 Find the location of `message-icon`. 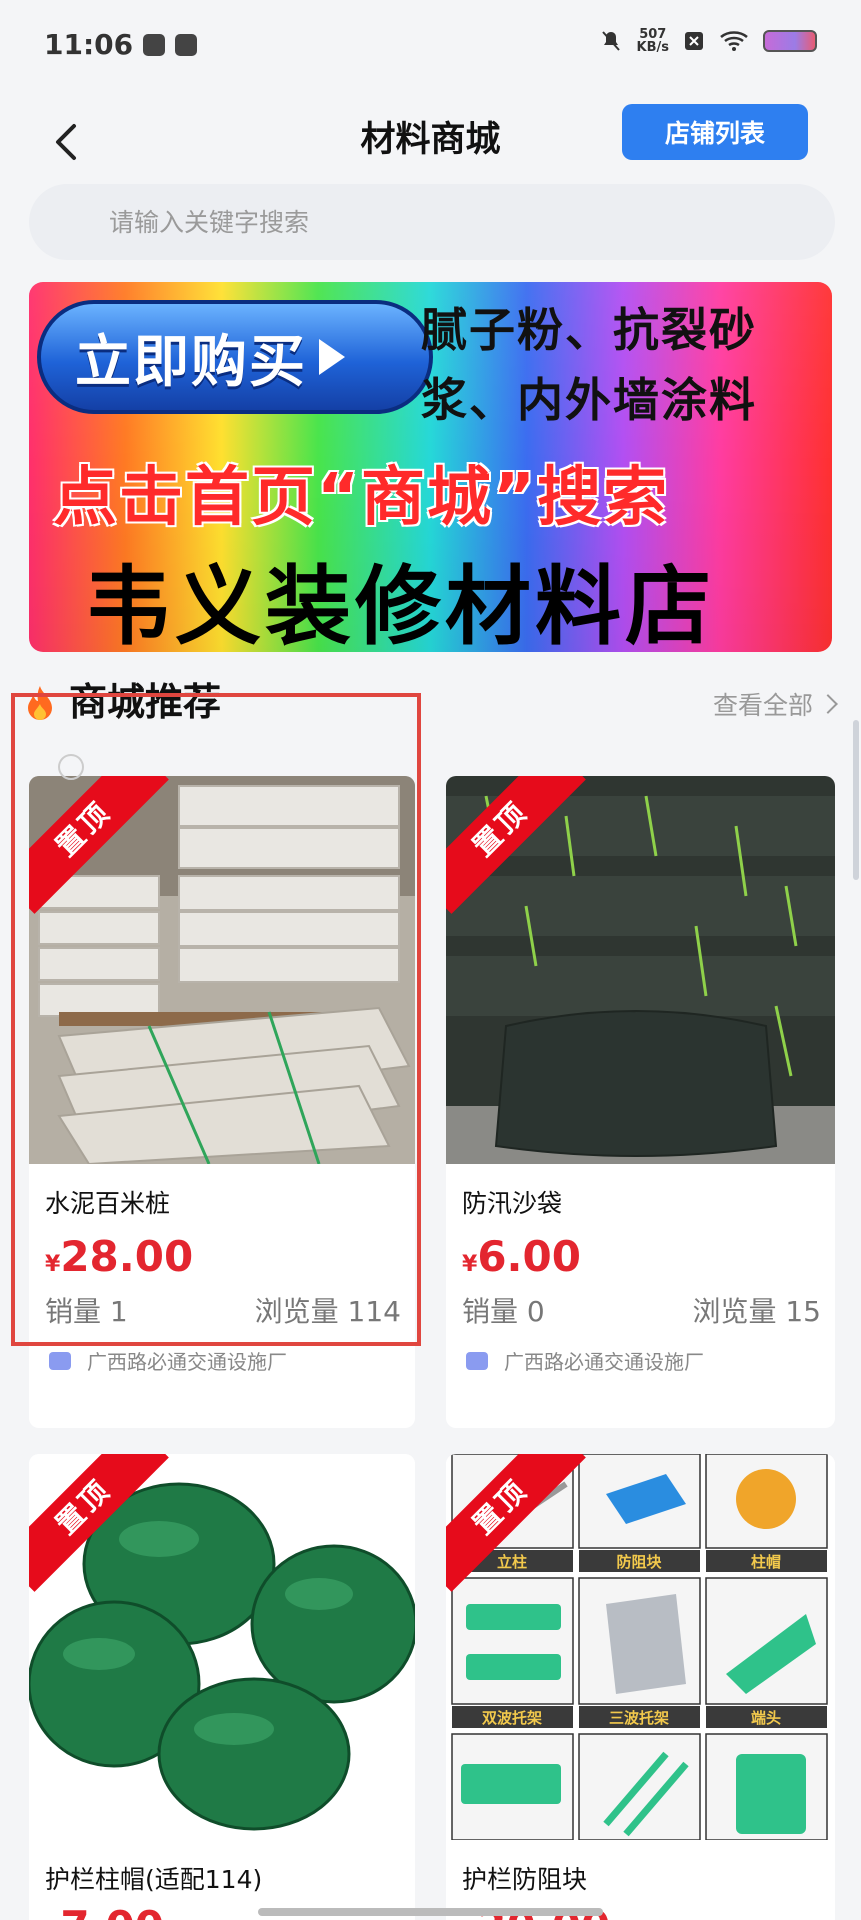

message-icon is located at coordinates (154, 44).